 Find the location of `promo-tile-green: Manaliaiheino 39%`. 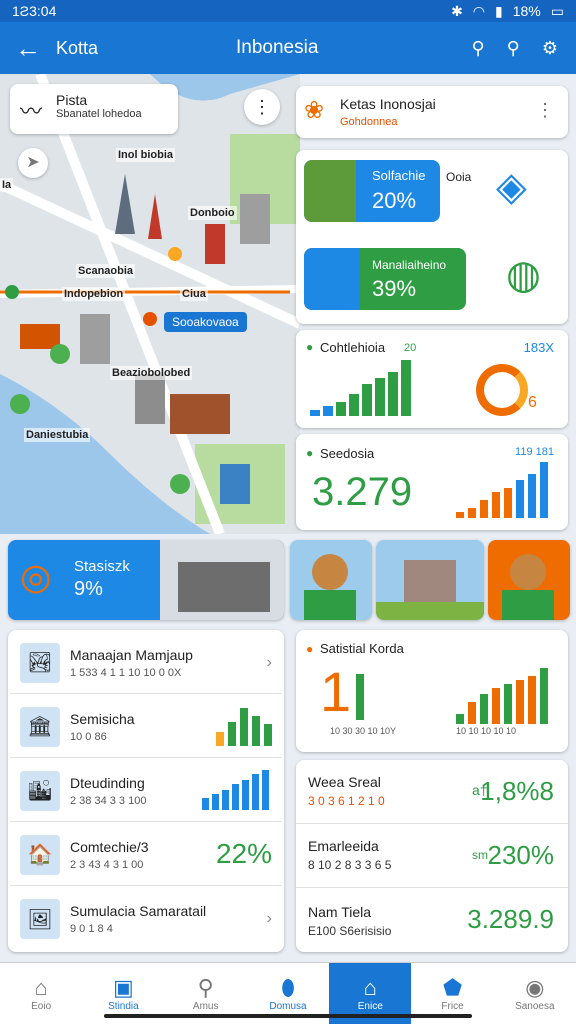

promo-tile-green: Manaliaiheino 39% is located at coordinates (385, 279).